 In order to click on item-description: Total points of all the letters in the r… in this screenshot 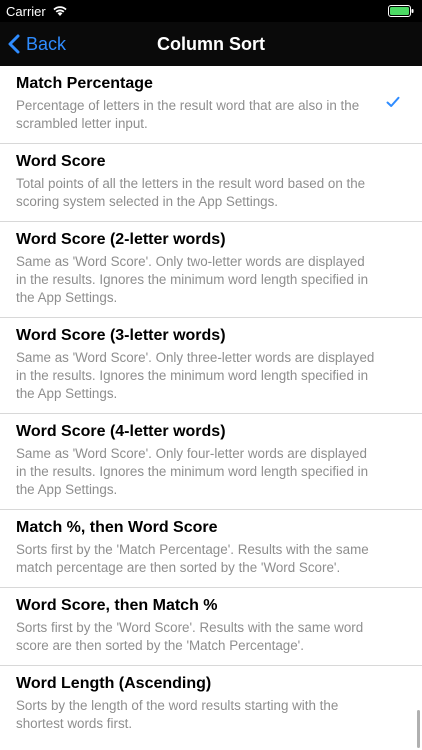, I will do `click(191, 192)`.